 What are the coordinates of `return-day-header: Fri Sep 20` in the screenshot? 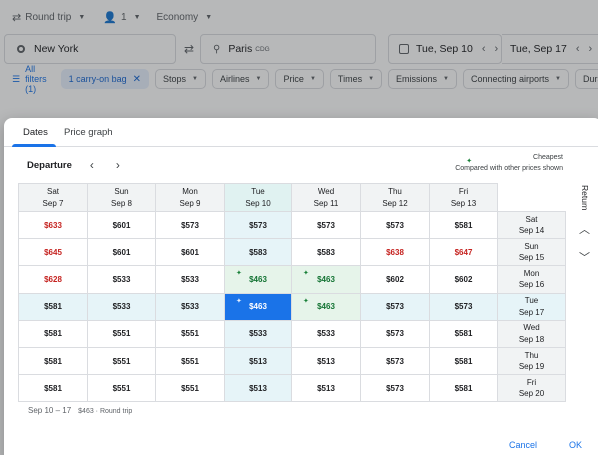 It's located at (531, 388).